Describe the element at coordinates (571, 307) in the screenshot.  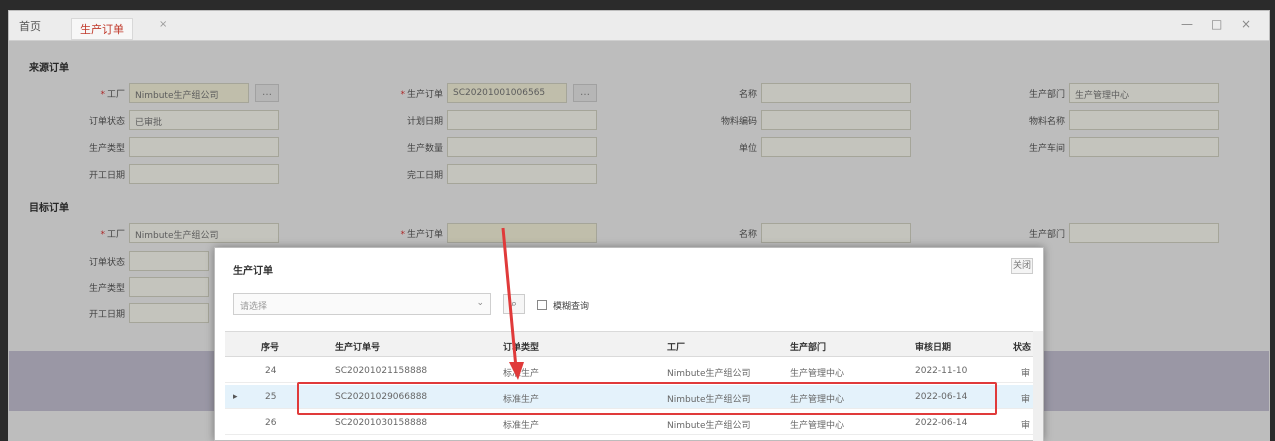
I see `fuzzy-search-label: 模糊查询` at that location.